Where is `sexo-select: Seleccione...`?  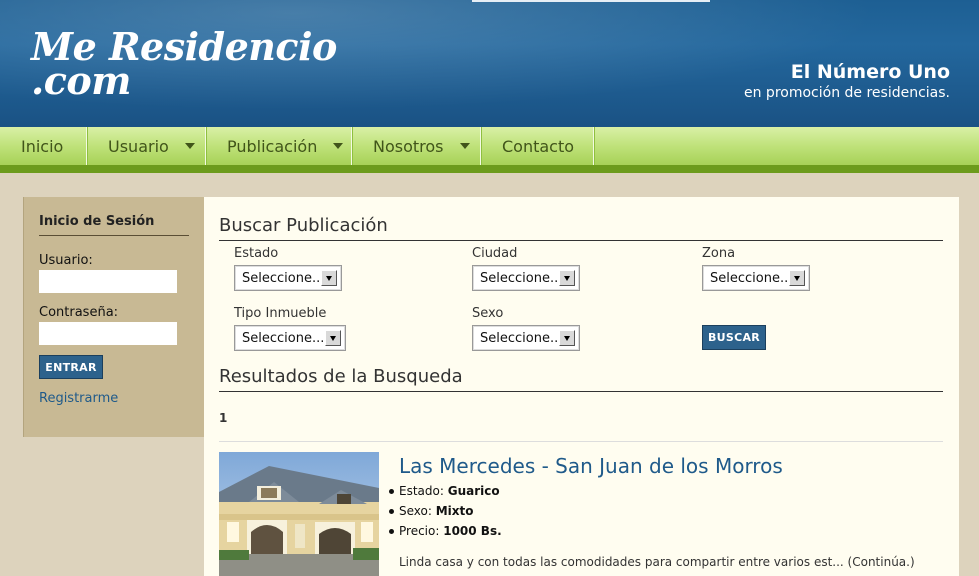
sexo-select: Seleccione... is located at coordinates (526, 338).